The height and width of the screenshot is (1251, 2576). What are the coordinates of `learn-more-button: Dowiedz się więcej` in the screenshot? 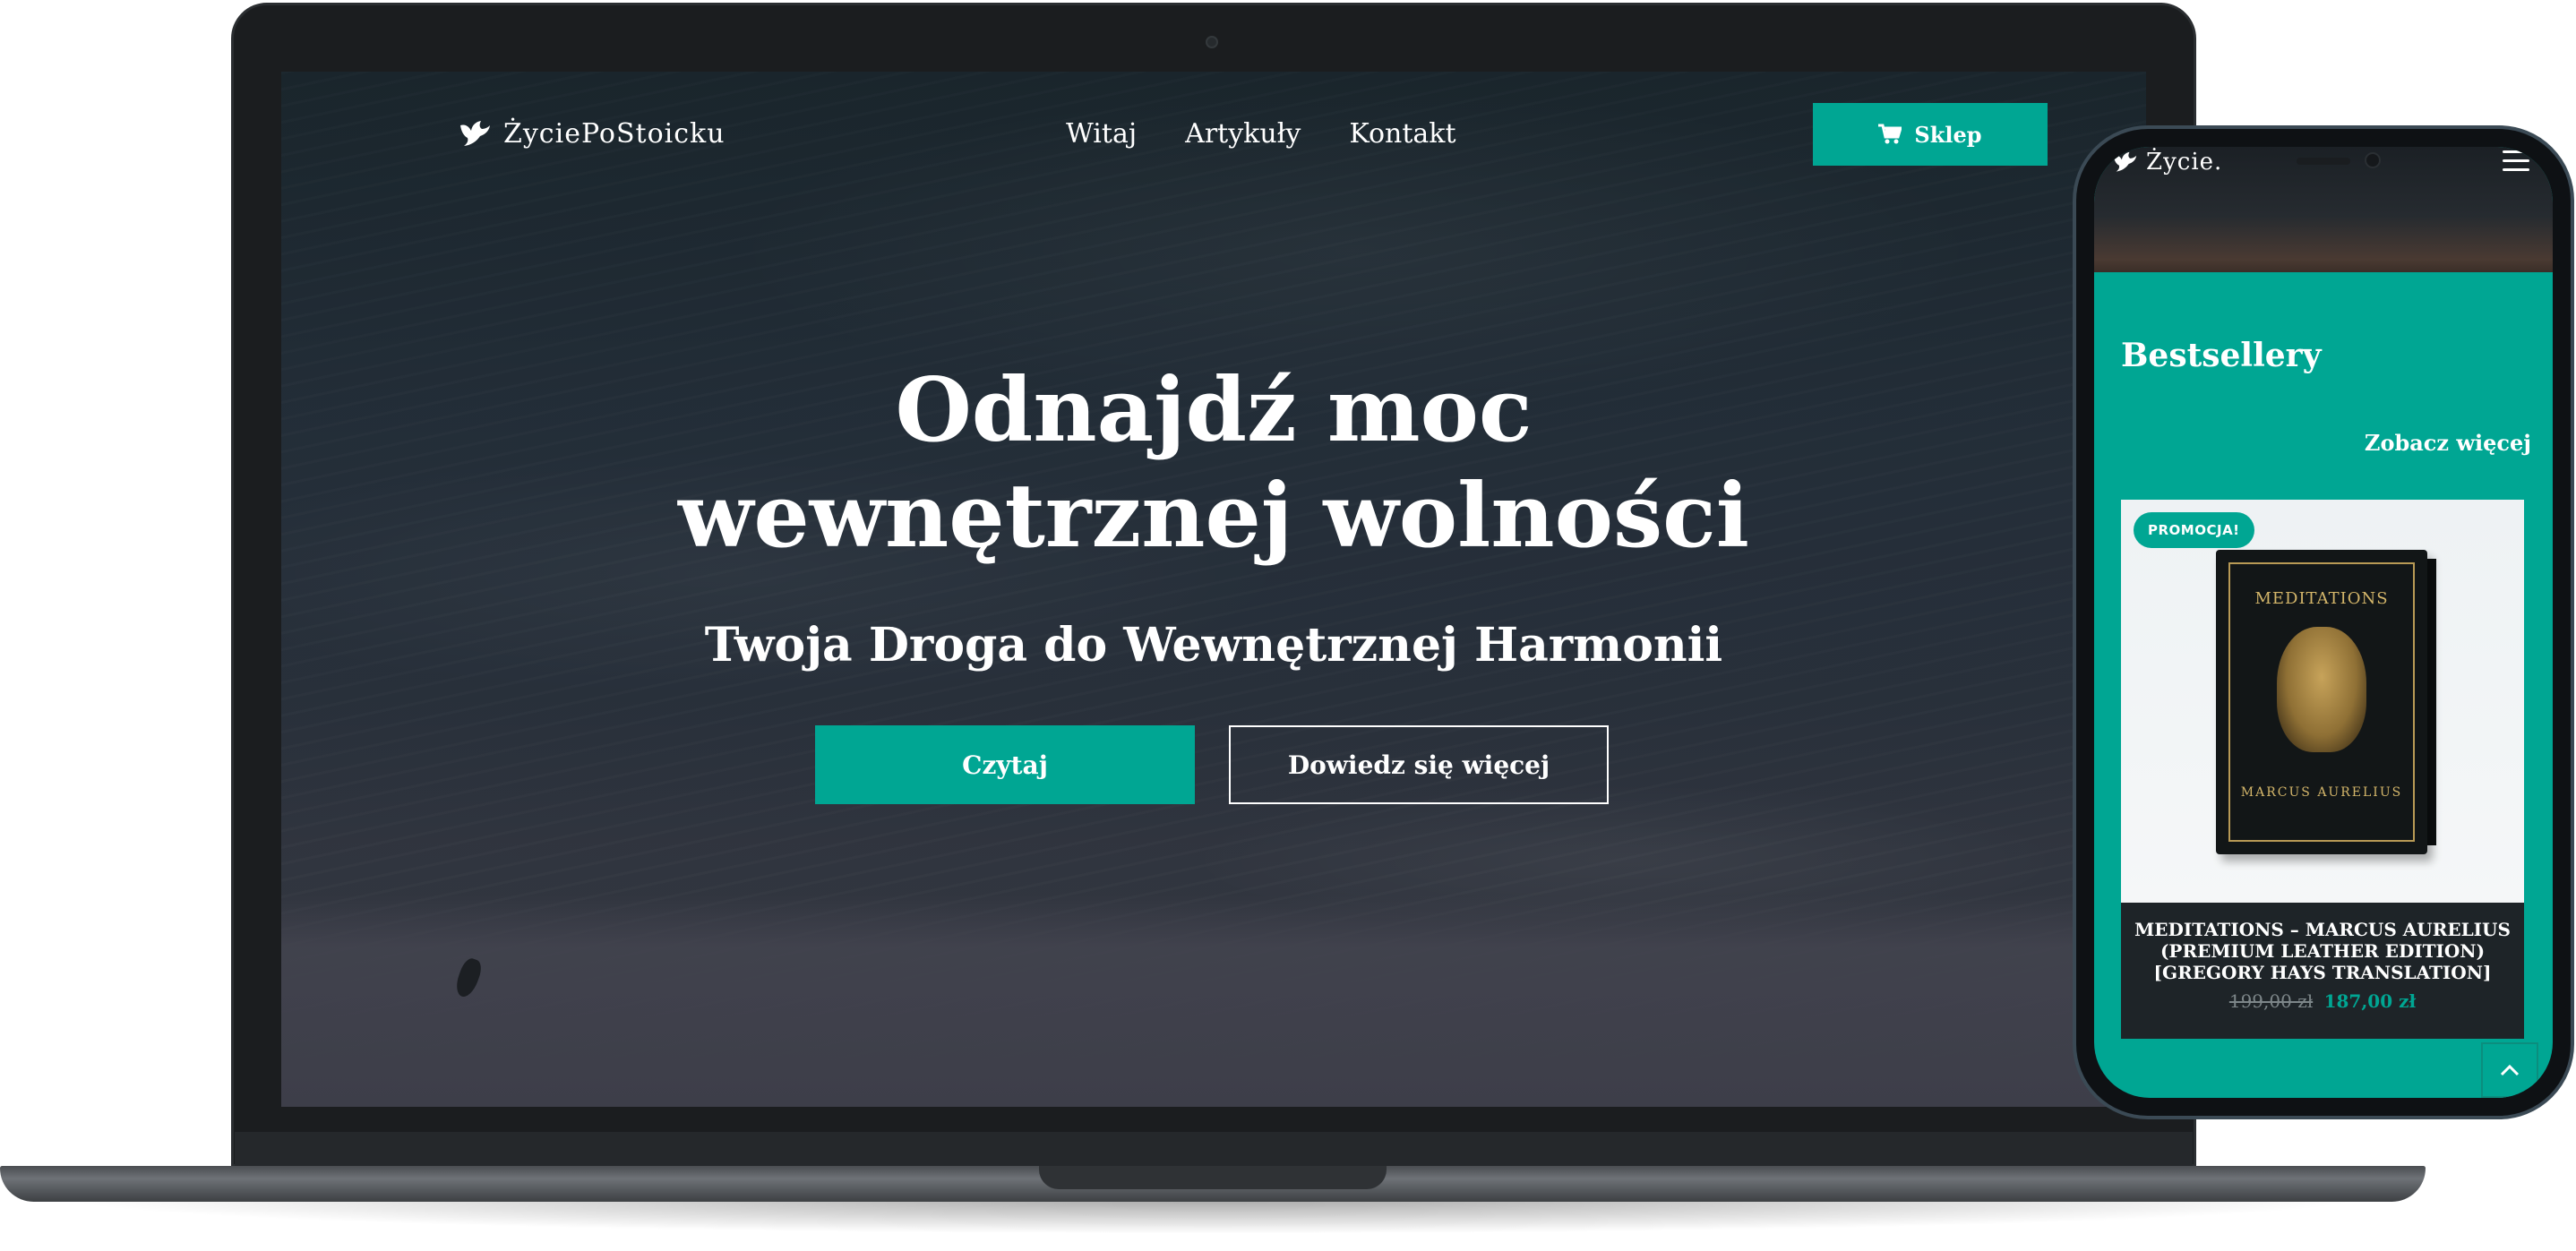 It's located at (1419, 765).